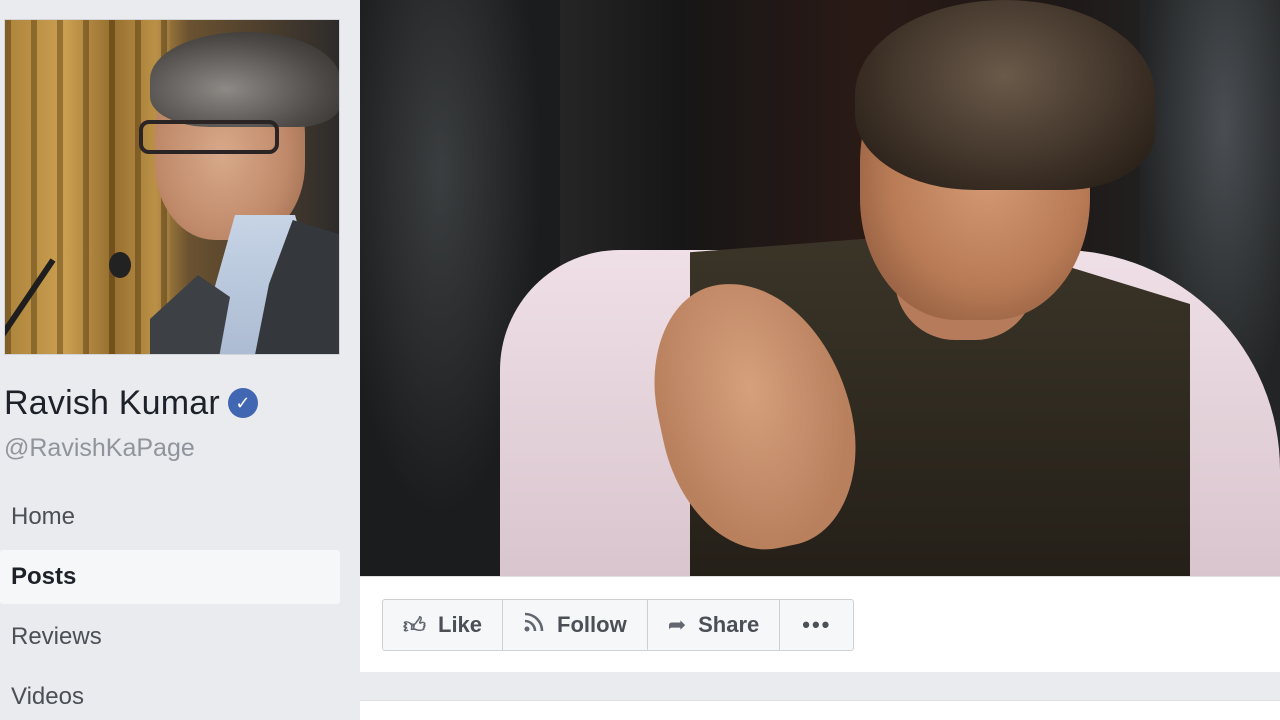 The height and width of the screenshot is (720, 1280). I want to click on page-name-row: Ravish Kumar ✓, so click(131, 403).